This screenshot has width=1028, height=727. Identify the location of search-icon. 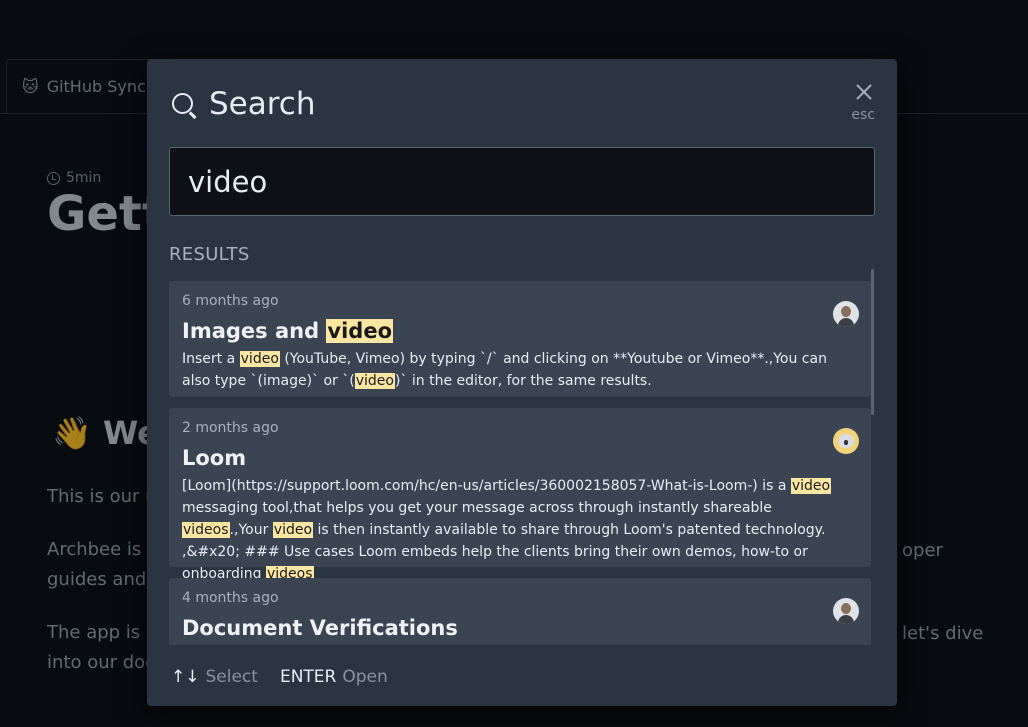
(183, 104).